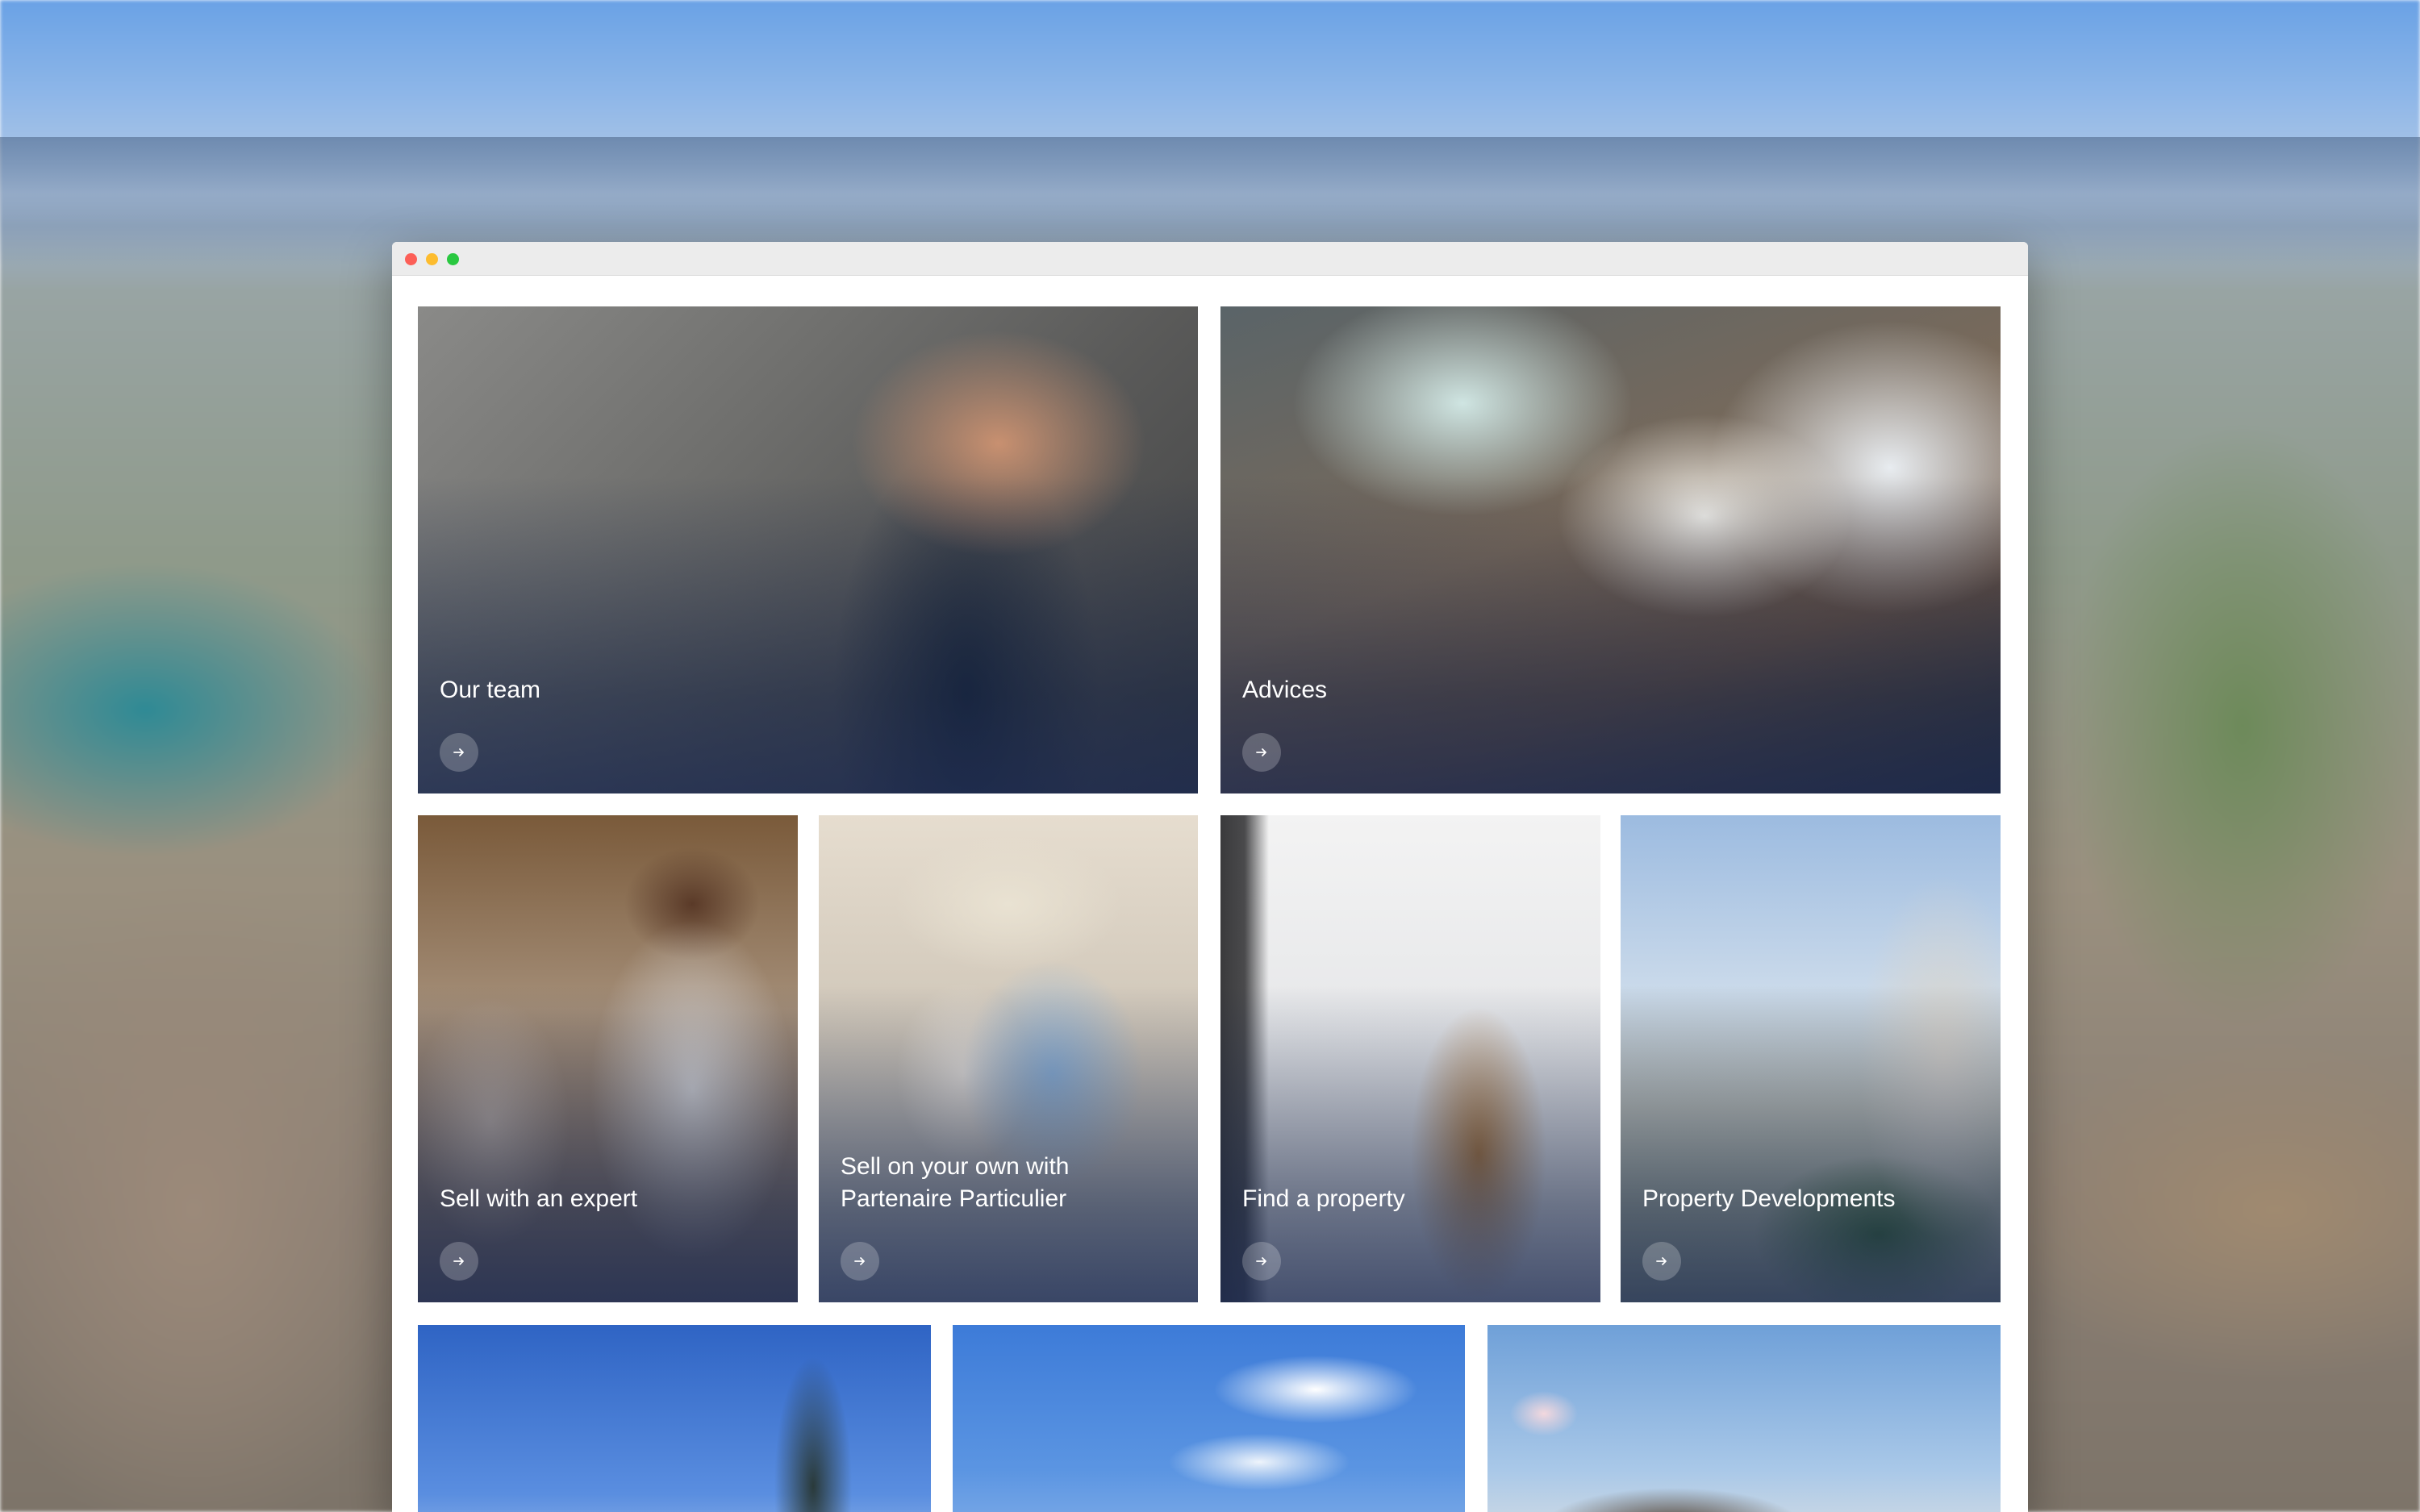  I want to click on maximize-window-button, so click(453, 259).